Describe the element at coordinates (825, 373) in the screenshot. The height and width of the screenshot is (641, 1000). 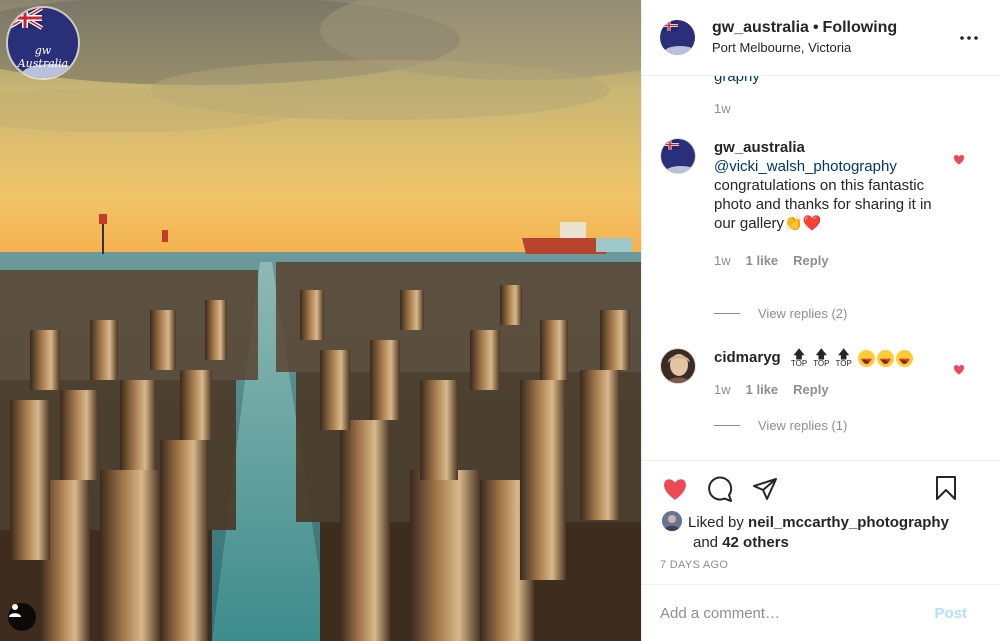
I see `comment: cidmaryg 🡅TOP 🡅TOP 🡅TOP 1w 1 like Reply` at that location.